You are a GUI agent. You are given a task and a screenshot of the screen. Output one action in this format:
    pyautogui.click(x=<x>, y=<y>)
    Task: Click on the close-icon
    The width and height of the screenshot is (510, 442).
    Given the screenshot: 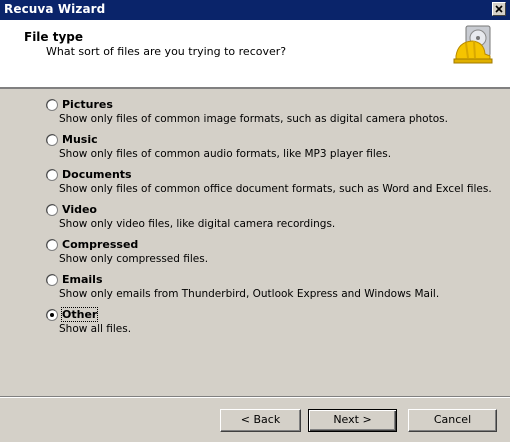 What is the action you would take?
    pyautogui.click(x=499, y=9)
    